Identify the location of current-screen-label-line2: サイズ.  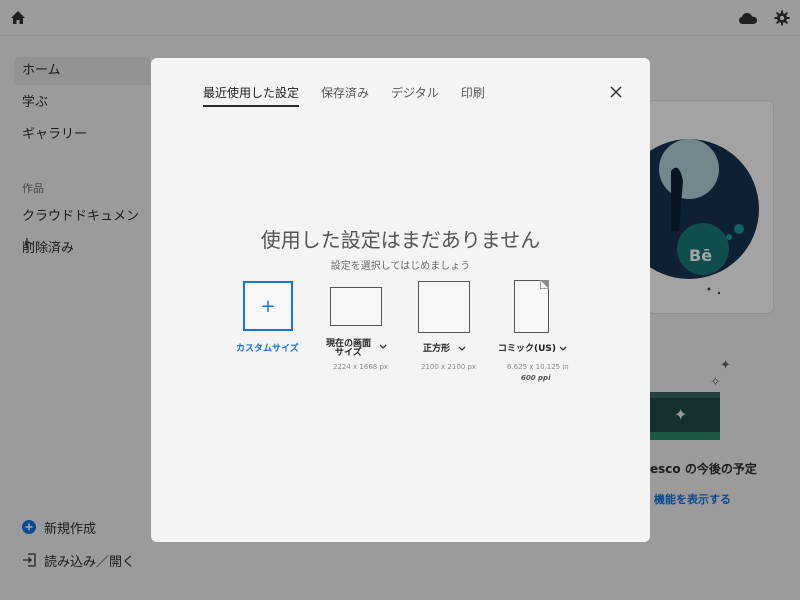
(348, 353).